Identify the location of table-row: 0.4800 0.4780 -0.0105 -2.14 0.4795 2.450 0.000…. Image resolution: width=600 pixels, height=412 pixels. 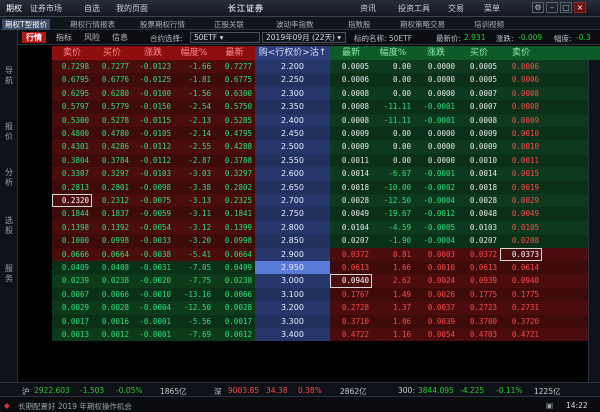
(309, 134).